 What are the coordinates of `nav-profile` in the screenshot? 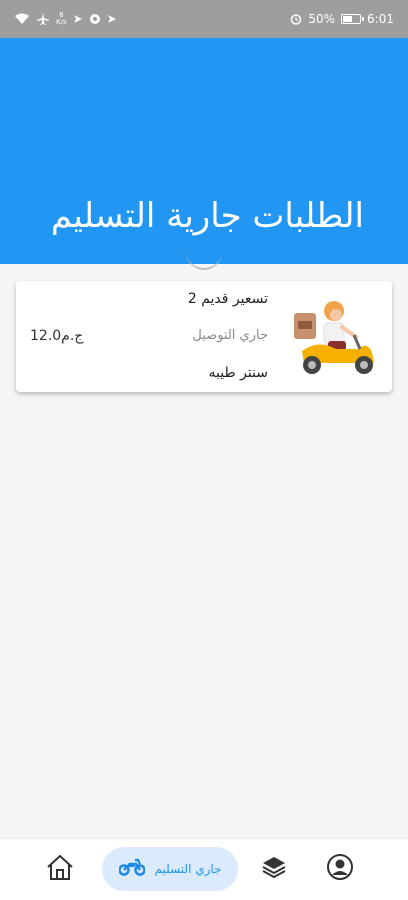 It's located at (340, 869).